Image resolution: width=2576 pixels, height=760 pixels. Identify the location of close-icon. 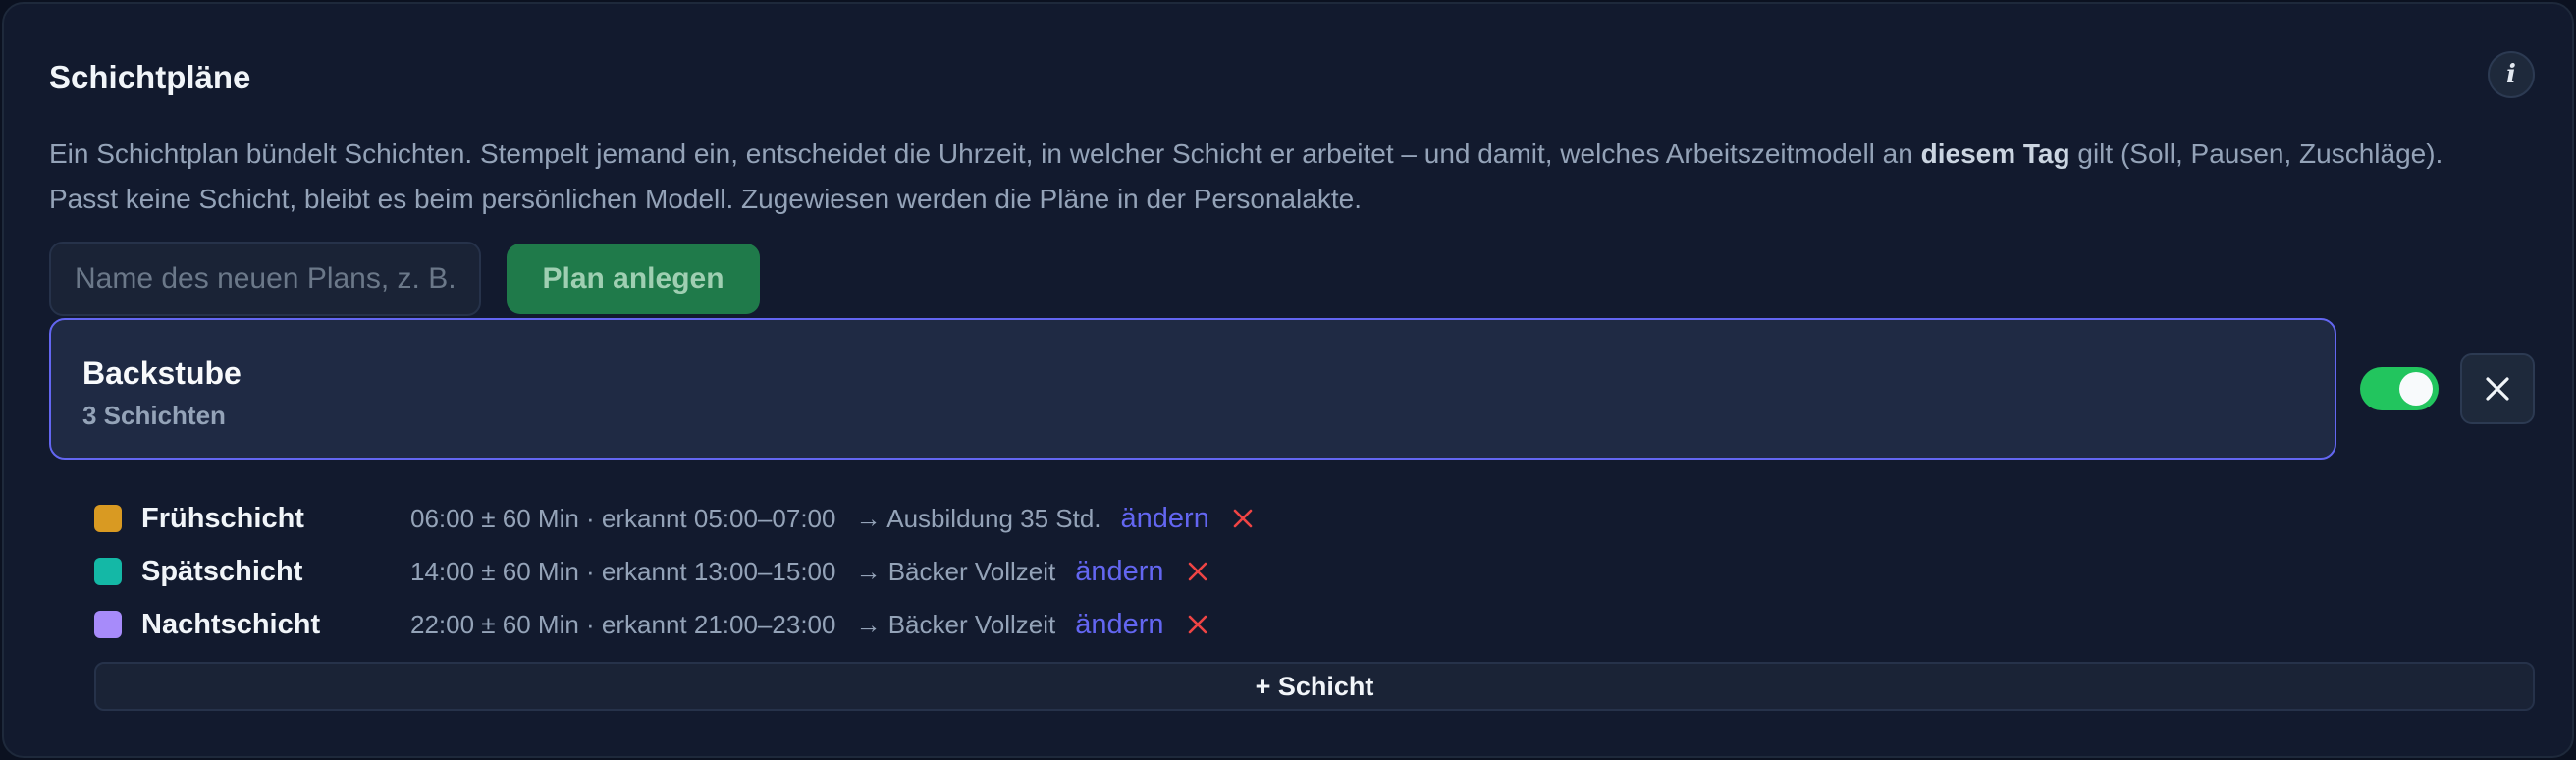
(2497, 389).